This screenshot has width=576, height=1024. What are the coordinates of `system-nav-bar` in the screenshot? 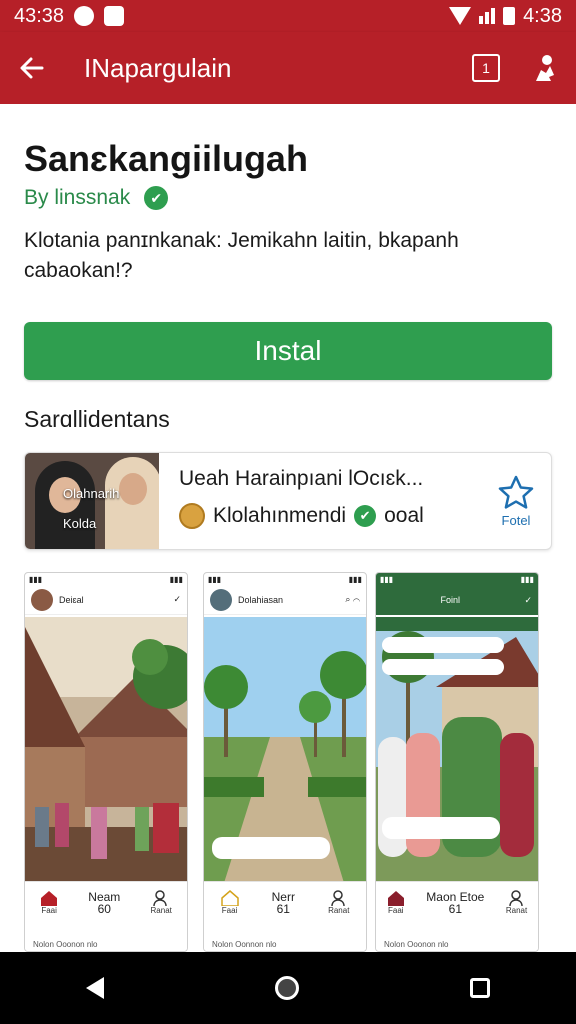 It's located at (288, 988).